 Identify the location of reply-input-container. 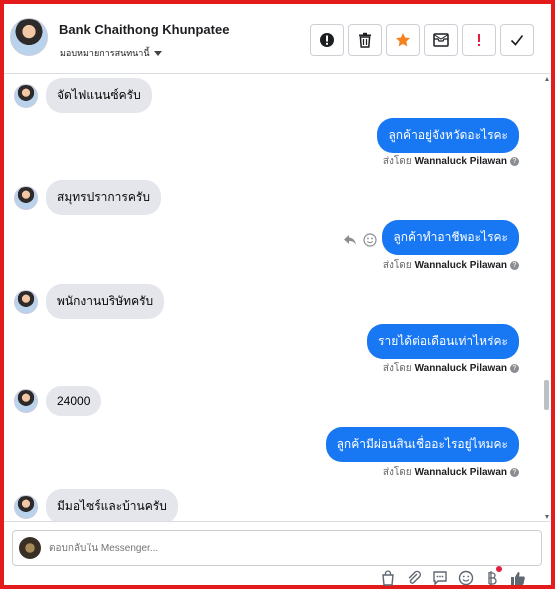
(277, 548).